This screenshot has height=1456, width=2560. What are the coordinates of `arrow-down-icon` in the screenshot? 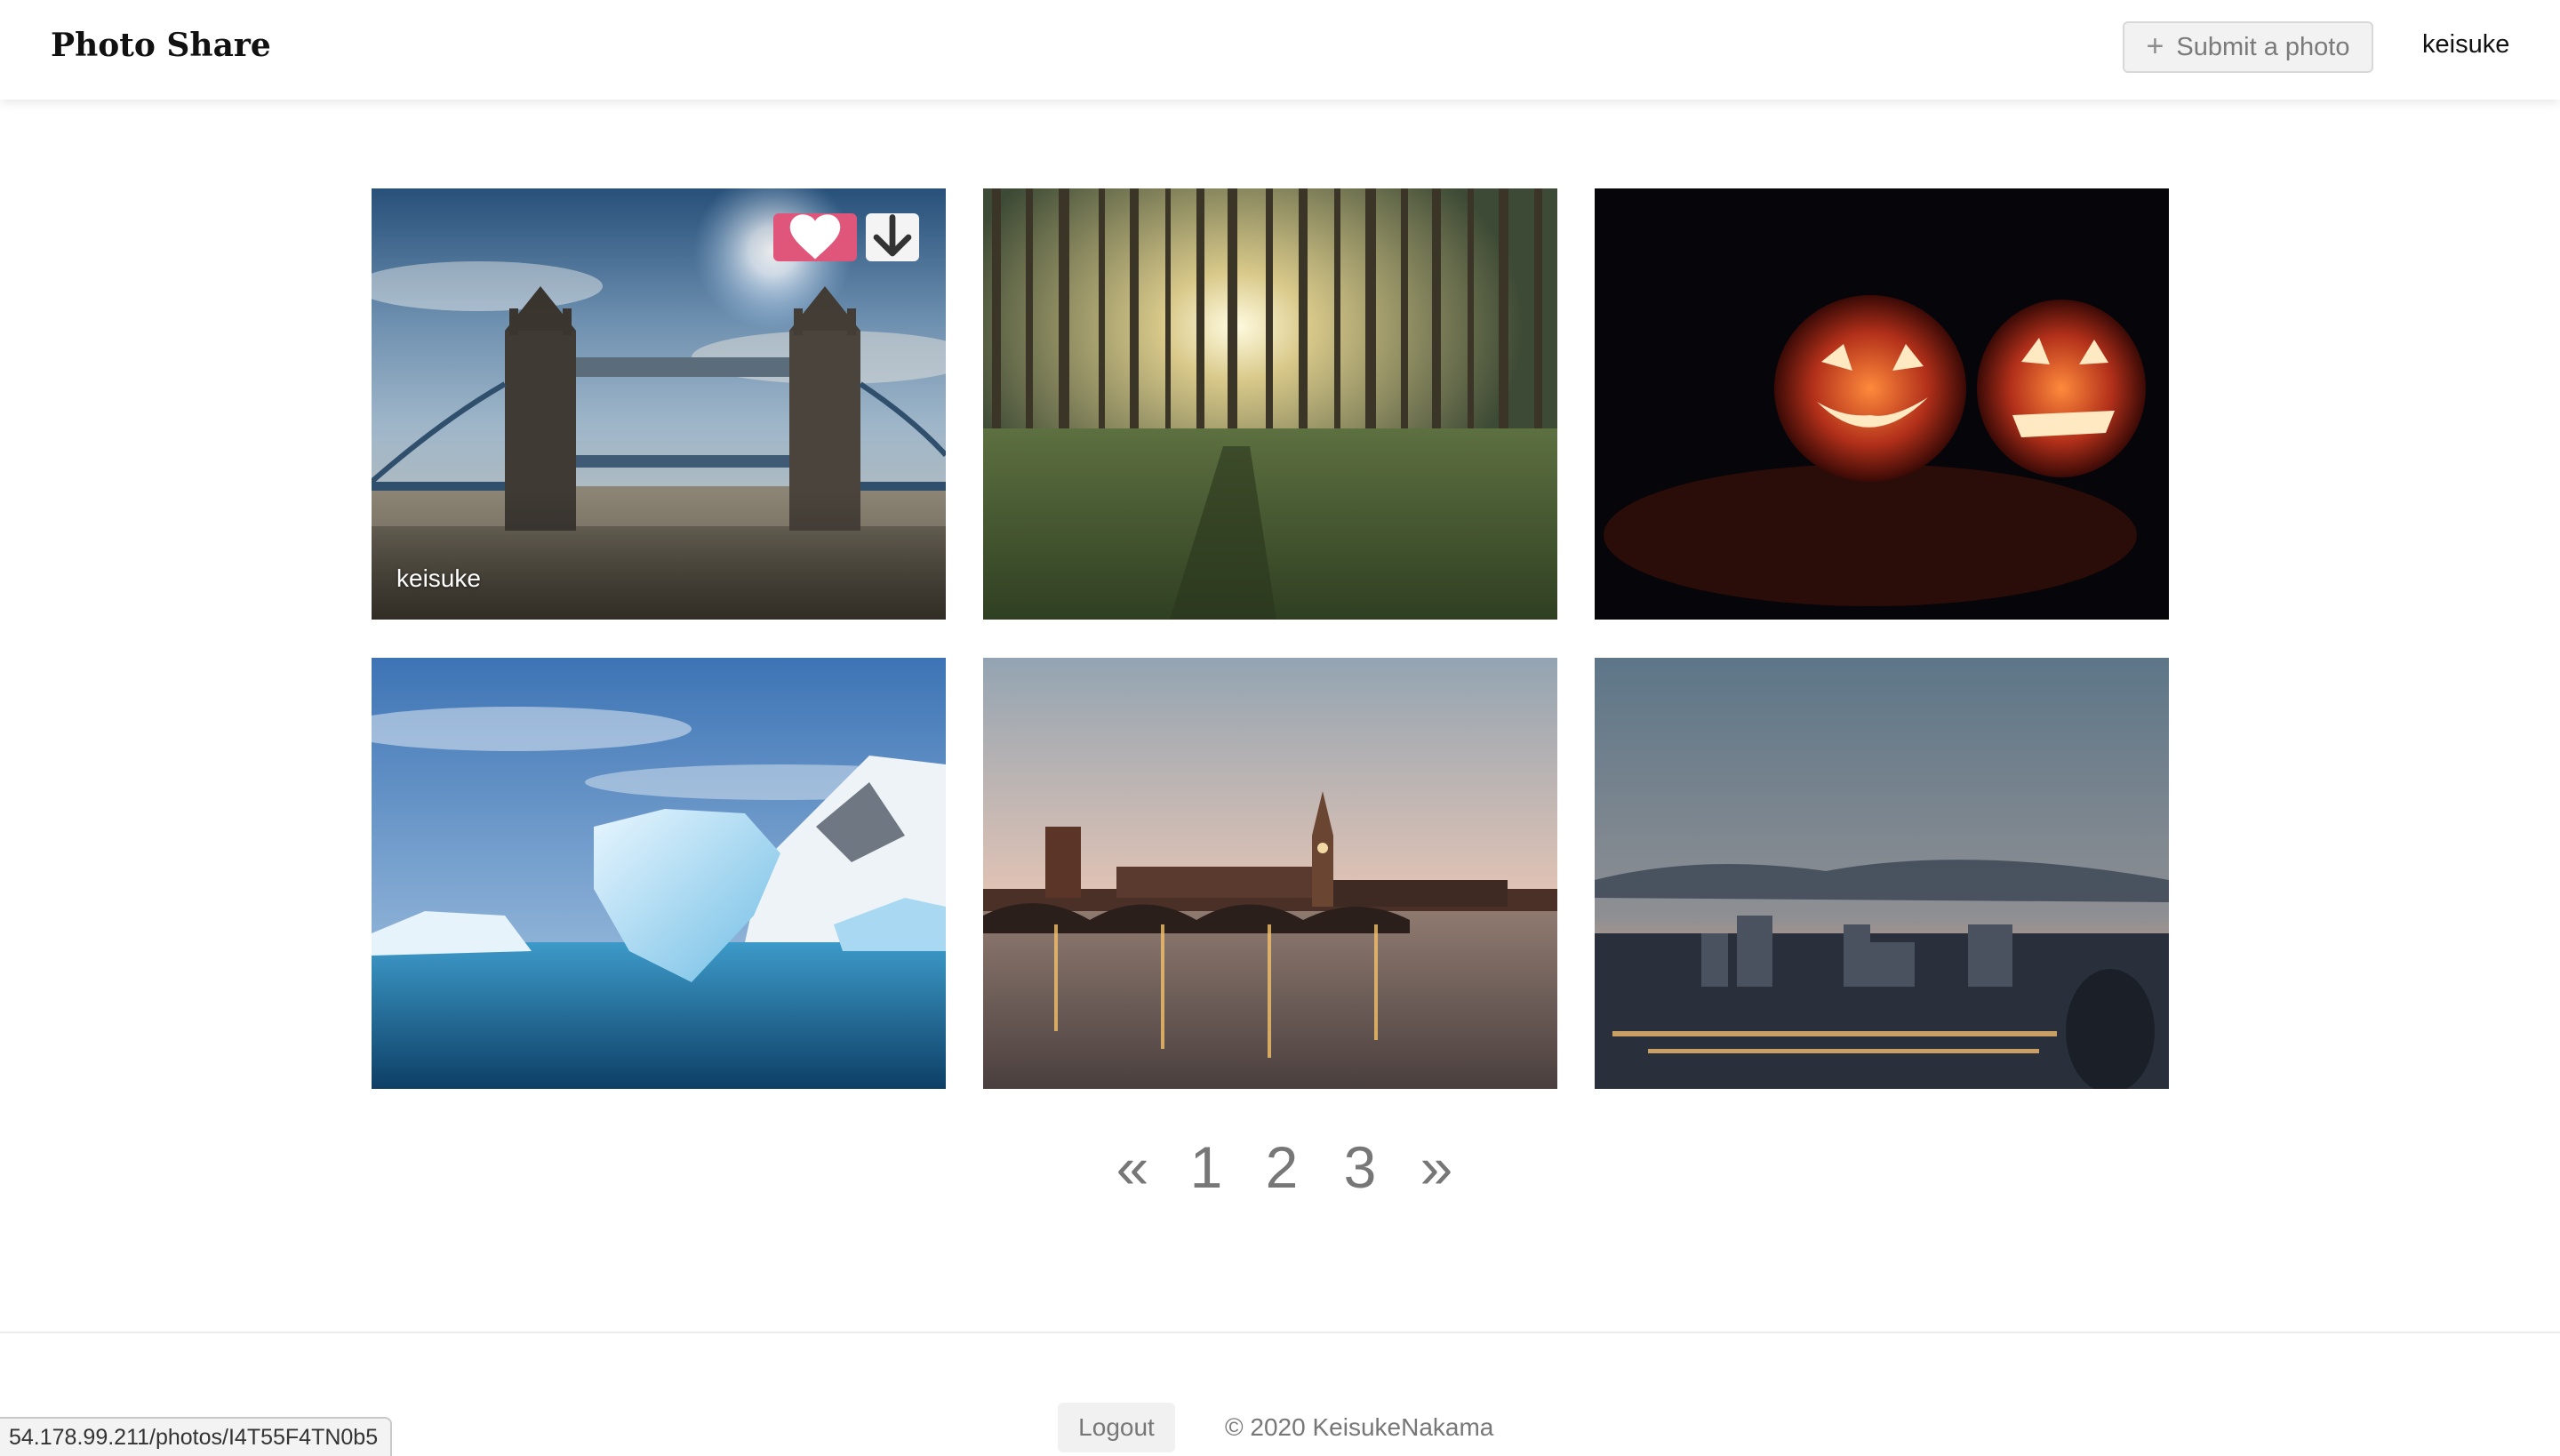 It's located at (892, 235).